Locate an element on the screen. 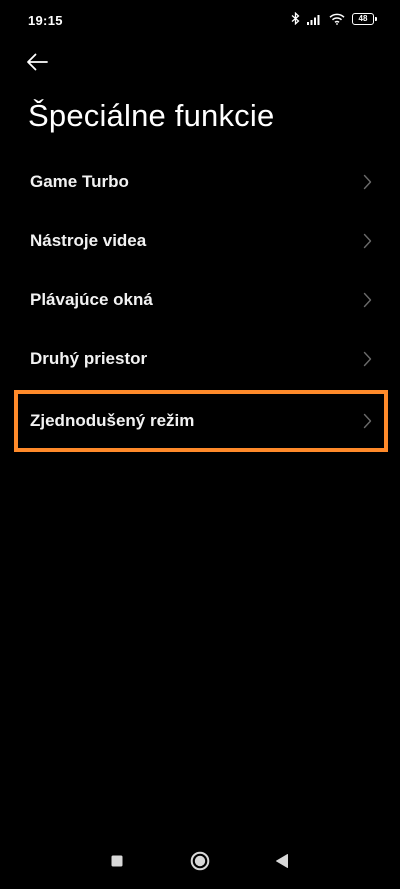 Image resolution: width=400 pixels, height=889 pixels. home-button is located at coordinates (200, 861).